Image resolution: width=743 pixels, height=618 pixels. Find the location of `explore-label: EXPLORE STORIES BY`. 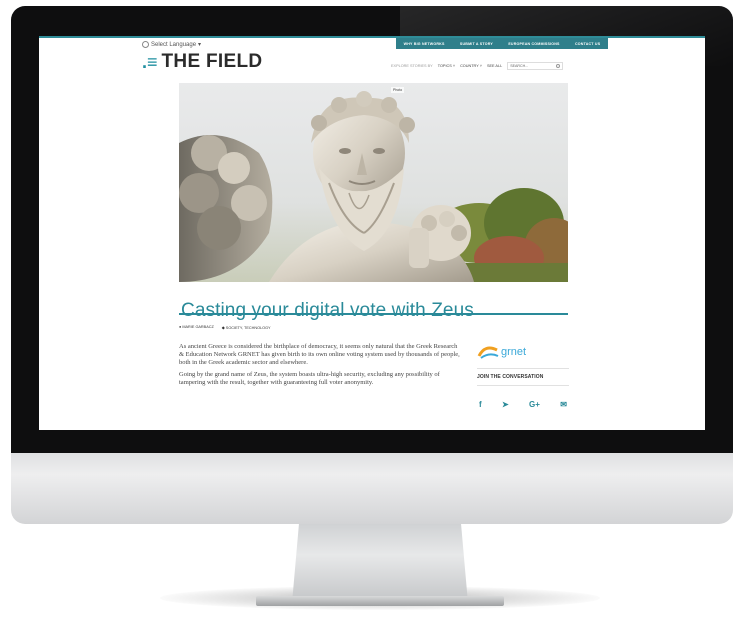

explore-label: EXPLORE STORIES BY is located at coordinates (412, 66).